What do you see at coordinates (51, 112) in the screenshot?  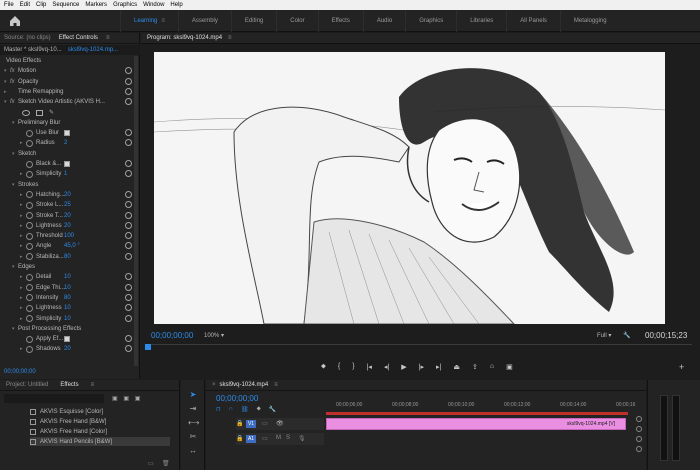 I see `pen-mask-icon: ✎` at bounding box center [51, 112].